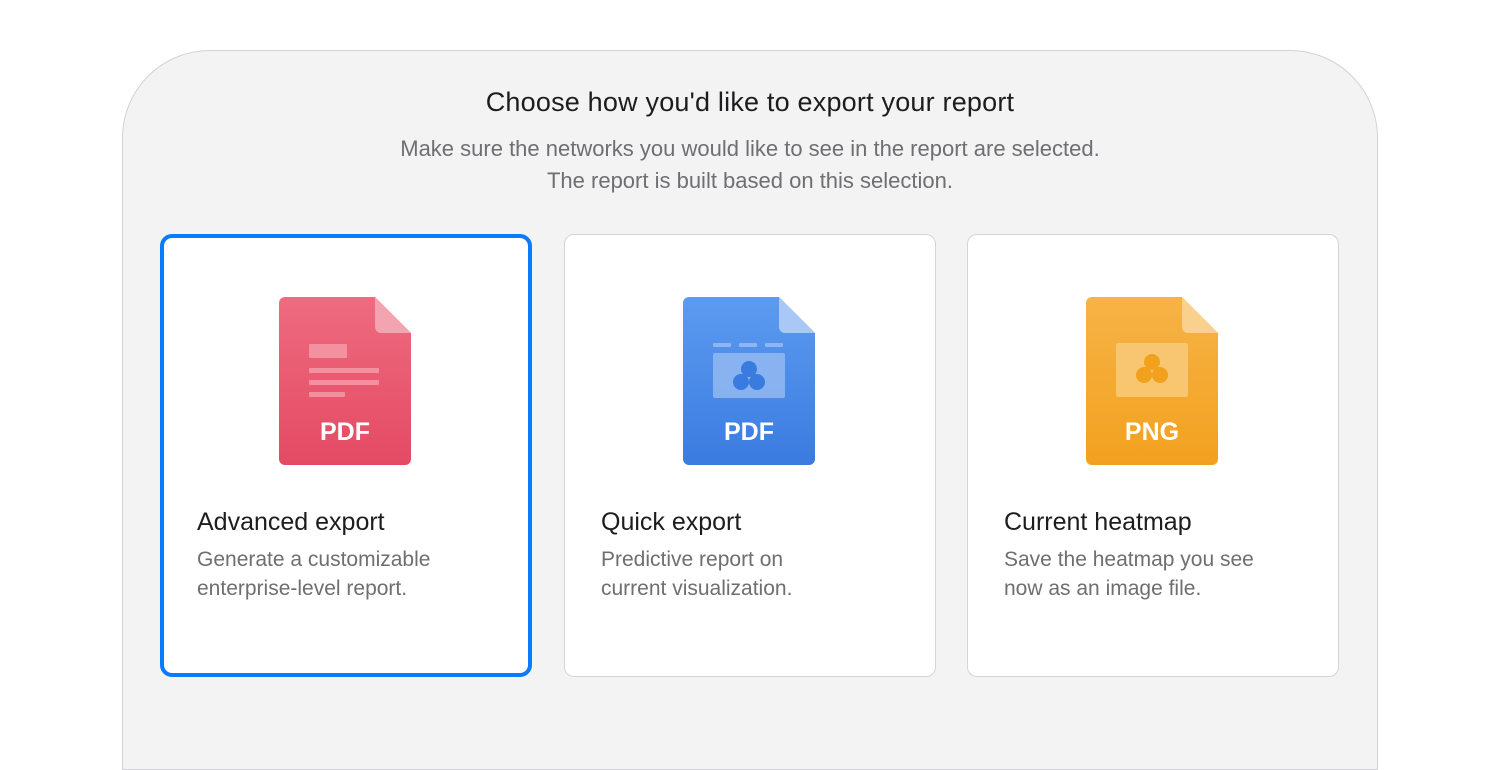 This screenshot has height=770, width=1500. What do you see at coordinates (1152, 432) in the screenshot?
I see `file-format-label: PNG` at bounding box center [1152, 432].